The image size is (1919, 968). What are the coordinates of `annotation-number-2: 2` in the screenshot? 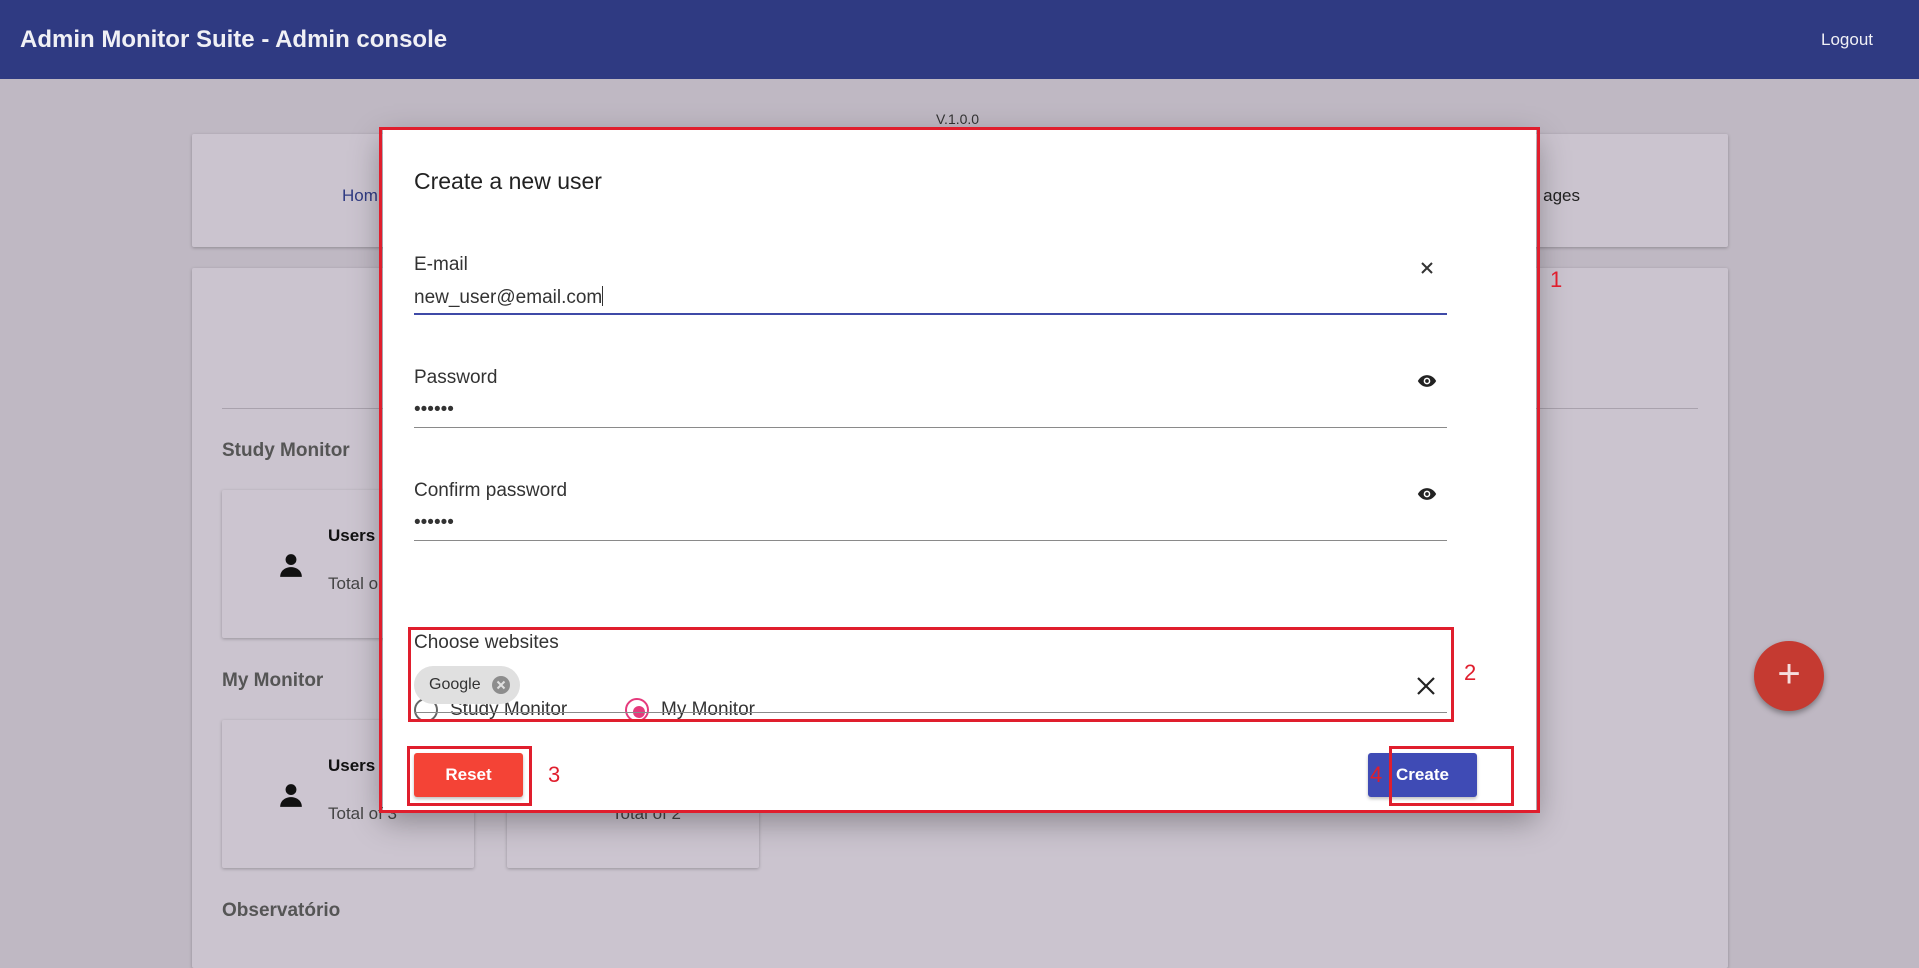 It's located at (1470, 672).